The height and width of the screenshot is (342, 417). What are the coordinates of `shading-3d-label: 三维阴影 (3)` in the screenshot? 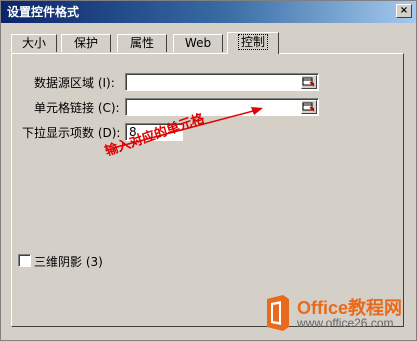 It's located at (68, 262).